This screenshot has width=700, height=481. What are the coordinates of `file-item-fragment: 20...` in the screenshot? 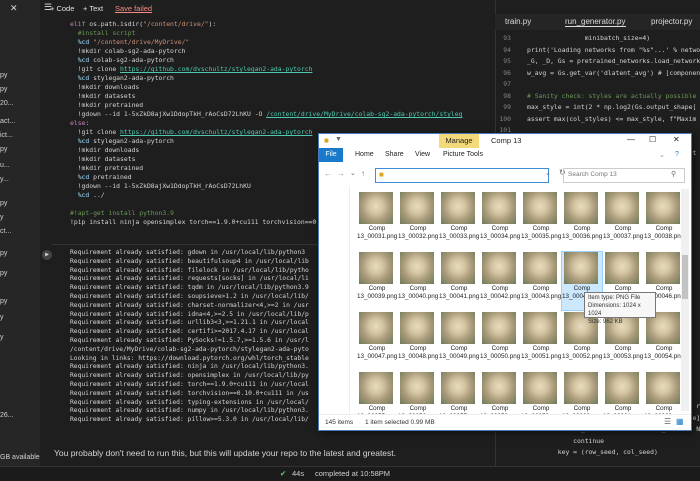 It's located at (7, 103).